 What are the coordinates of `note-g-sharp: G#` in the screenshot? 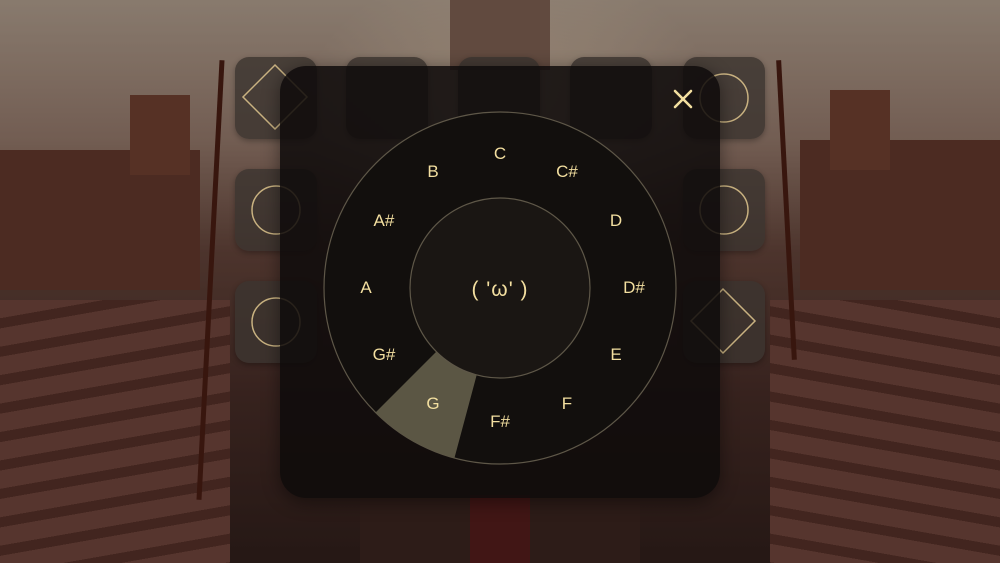 It's located at (384, 355).